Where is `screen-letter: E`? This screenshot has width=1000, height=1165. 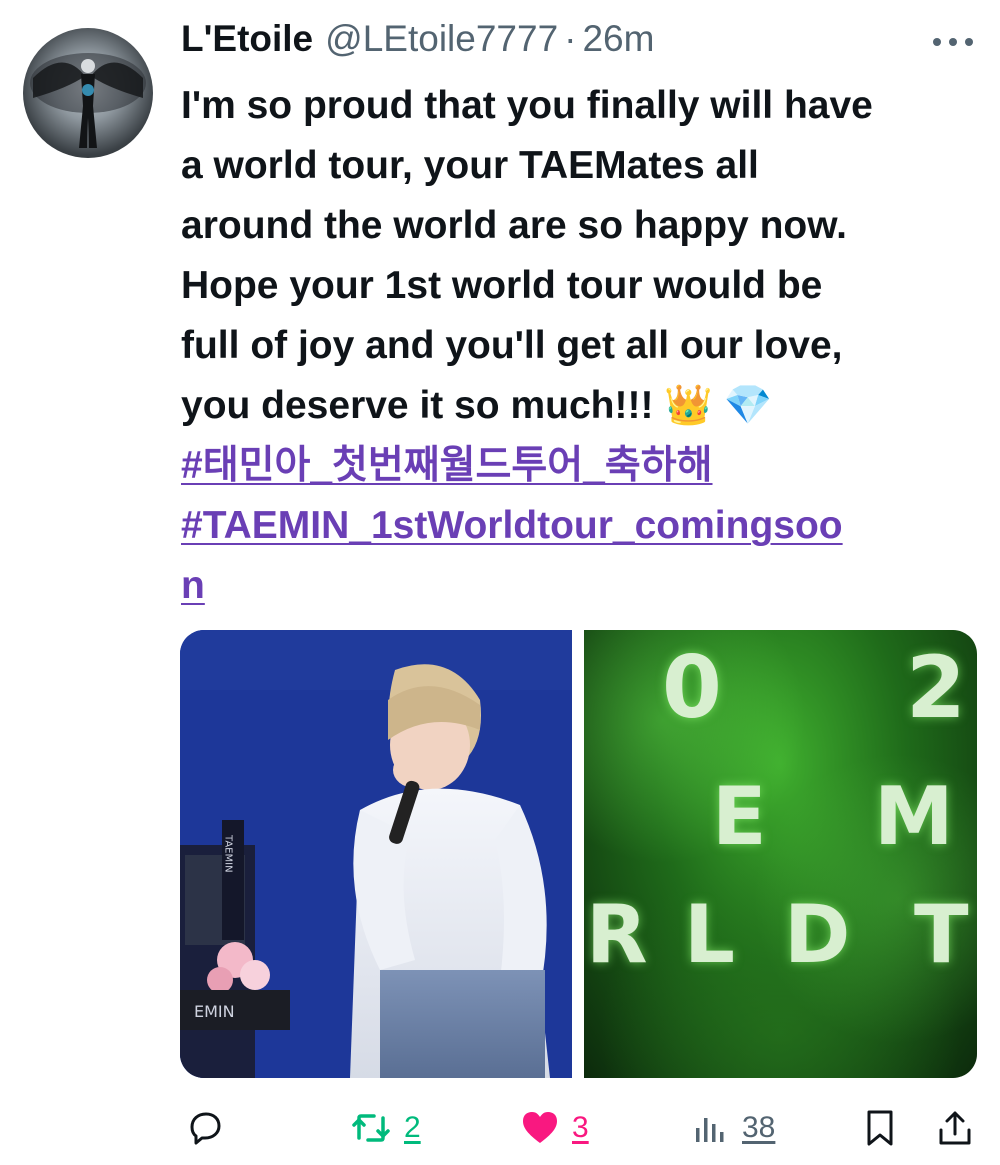
screen-letter: E is located at coordinates (739, 816).